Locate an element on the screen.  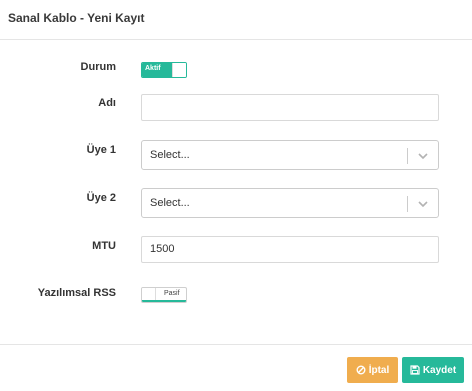
save-button: Kaydet is located at coordinates (433, 370).